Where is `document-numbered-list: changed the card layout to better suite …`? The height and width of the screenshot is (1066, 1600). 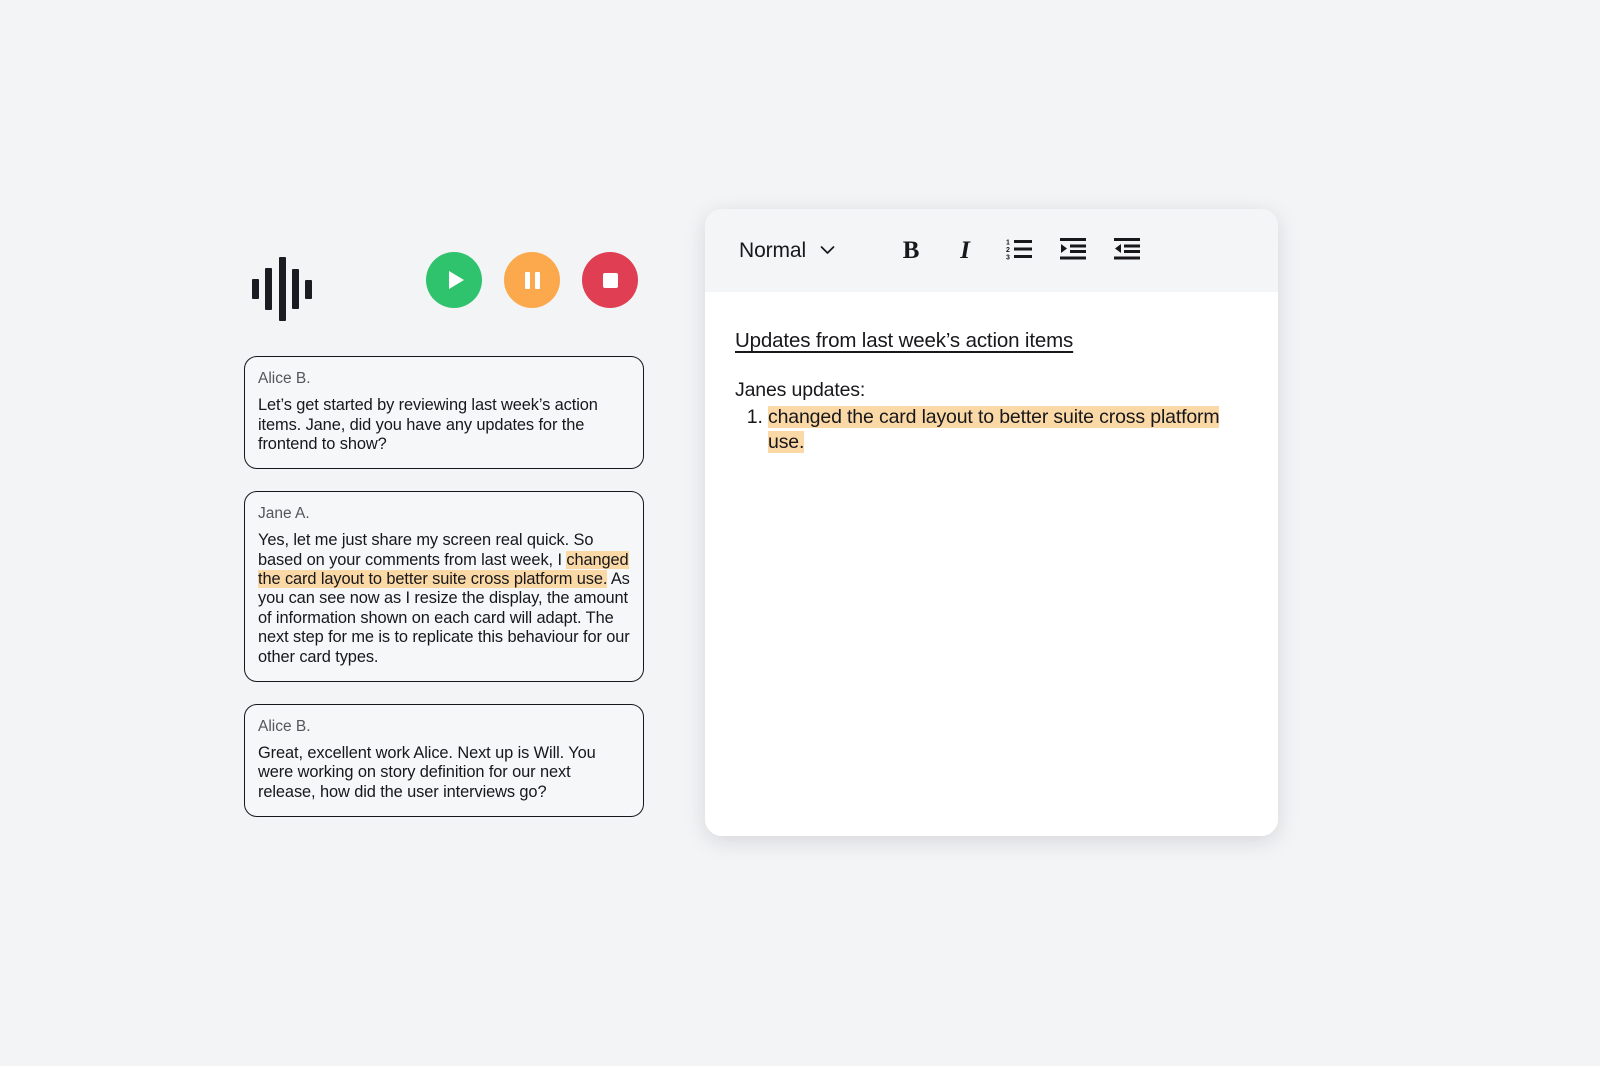 document-numbered-list: changed the card layout to better suite … is located at coordinates (991, 430).